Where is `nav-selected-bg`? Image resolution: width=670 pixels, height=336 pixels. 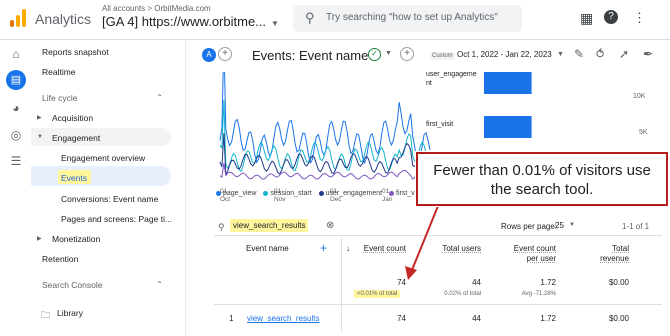
nav-selected-bg is located at coordinates (101, 176).